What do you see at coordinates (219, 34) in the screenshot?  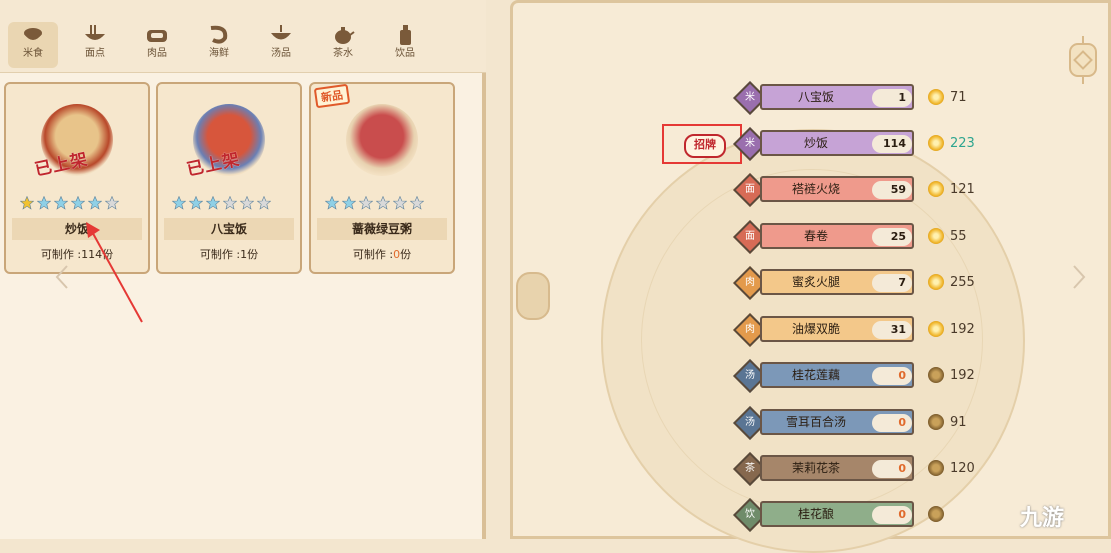 I see `shrimp-icon` at bounding box center [219, 34].